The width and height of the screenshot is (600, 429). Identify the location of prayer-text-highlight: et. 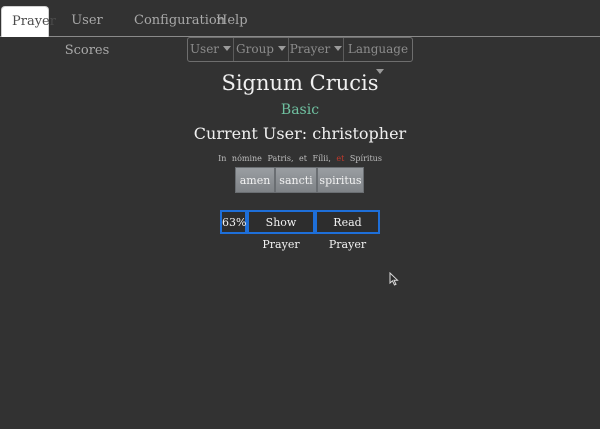
(340, 158).